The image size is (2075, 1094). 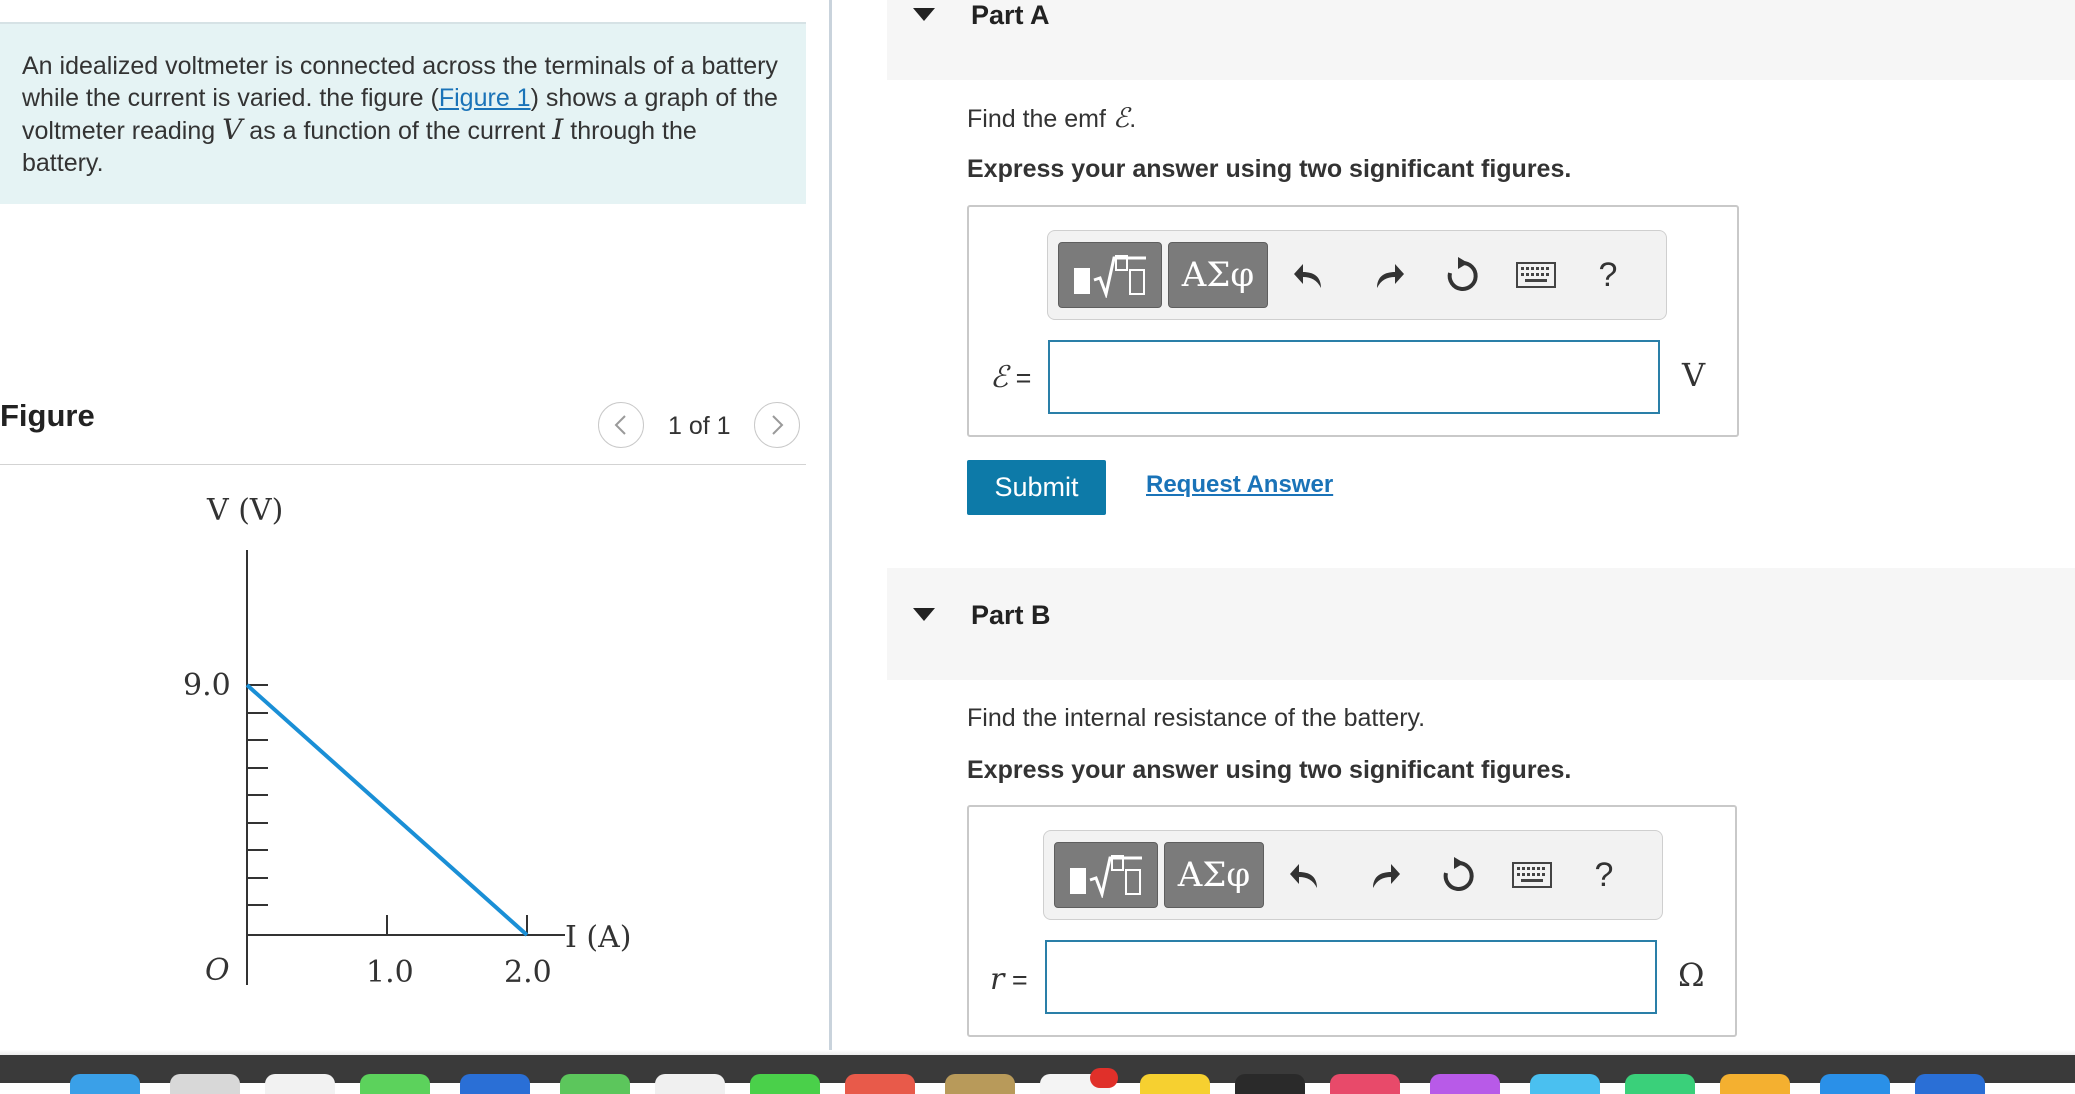 I want to click on resistance-label-symbol: r, so click(x=997, y=979).